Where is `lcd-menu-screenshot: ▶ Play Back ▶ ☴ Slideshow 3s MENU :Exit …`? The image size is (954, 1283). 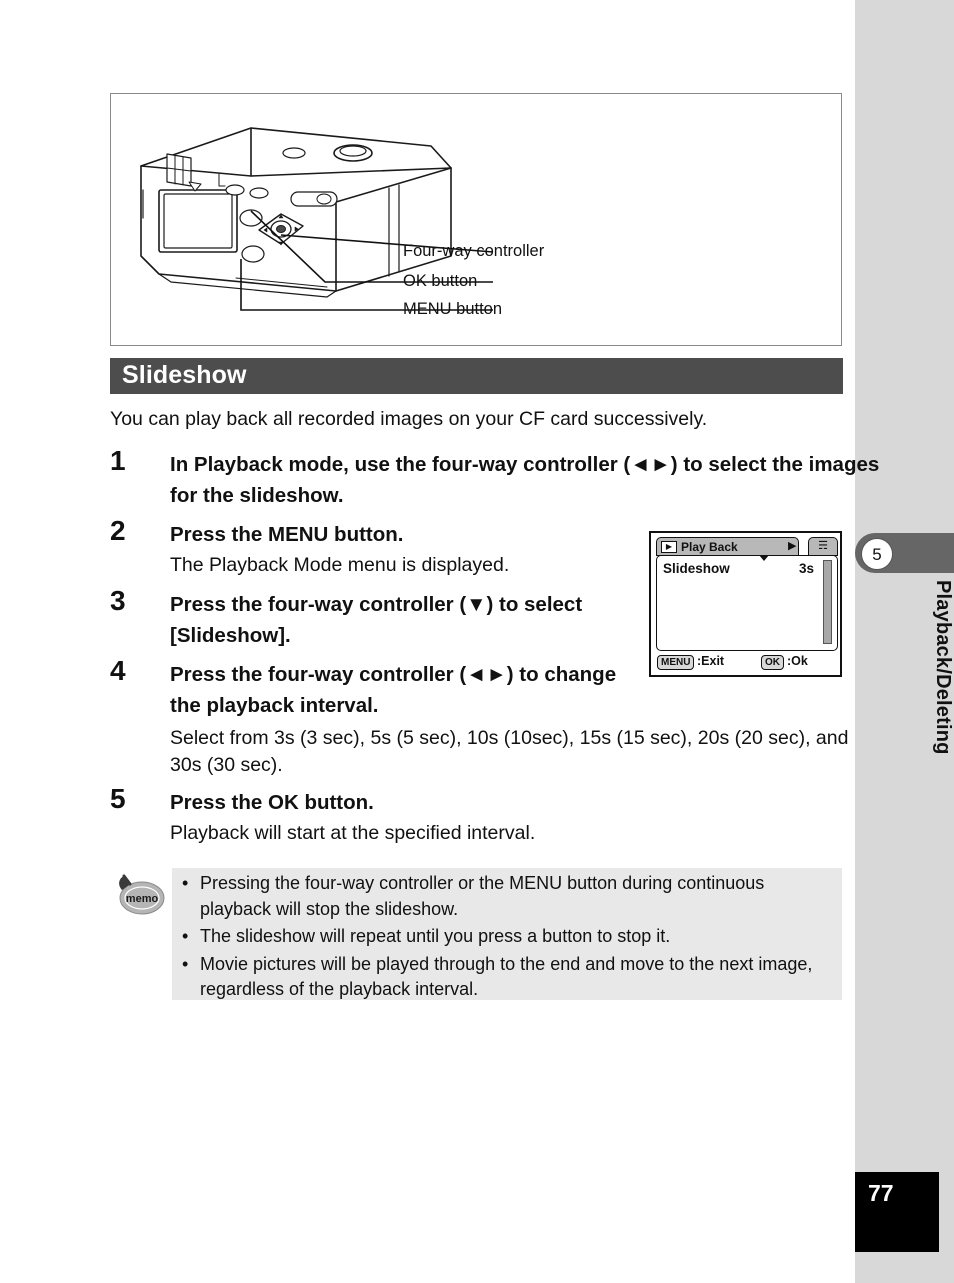 lcd-menu-screenshot: ▶ Play Back ▶ ☴ Slideshow 3s MENU :Exit … is located at coordinates (745, 604).